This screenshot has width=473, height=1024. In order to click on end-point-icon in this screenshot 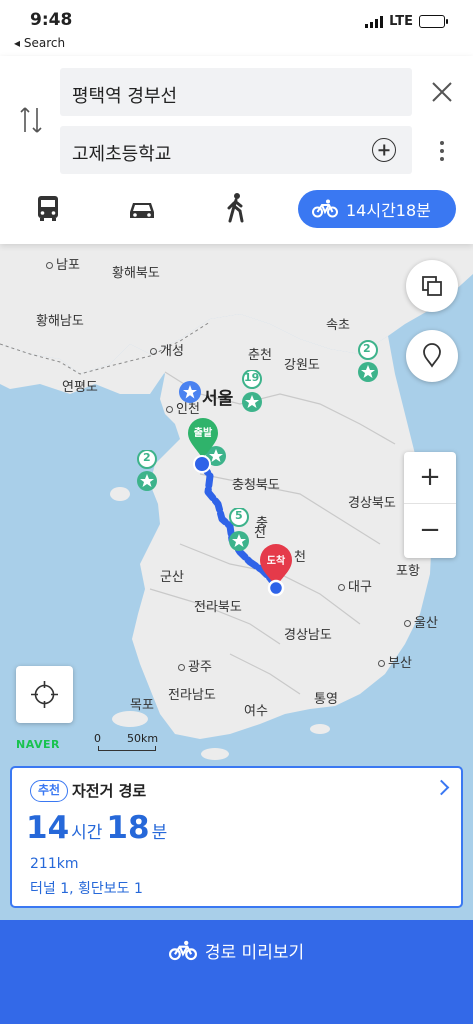, I will do `click(276, 588)`.